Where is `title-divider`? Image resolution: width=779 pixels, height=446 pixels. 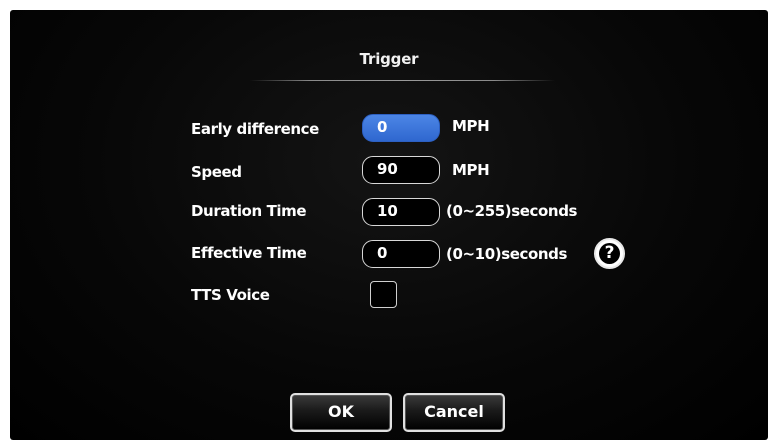 title-divider is located at coordinates (402, 80).